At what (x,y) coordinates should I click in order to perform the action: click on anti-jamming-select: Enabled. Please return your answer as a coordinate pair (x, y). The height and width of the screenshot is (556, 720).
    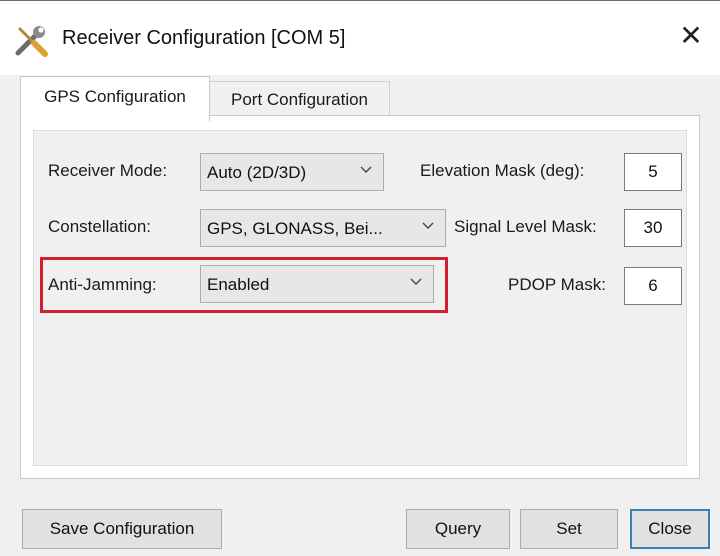
    Looking at the image, I should click on (317, 284).